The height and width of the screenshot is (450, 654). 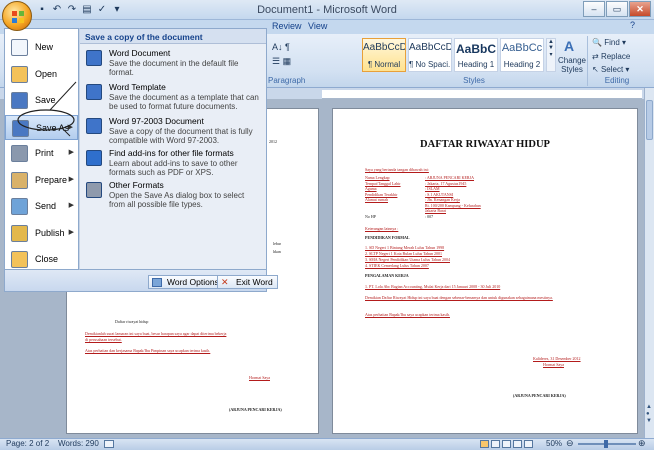 What do you see at coordinates (528, 444) in the screenshot?
I see `draft-icon` at bounding box center [528, 444].